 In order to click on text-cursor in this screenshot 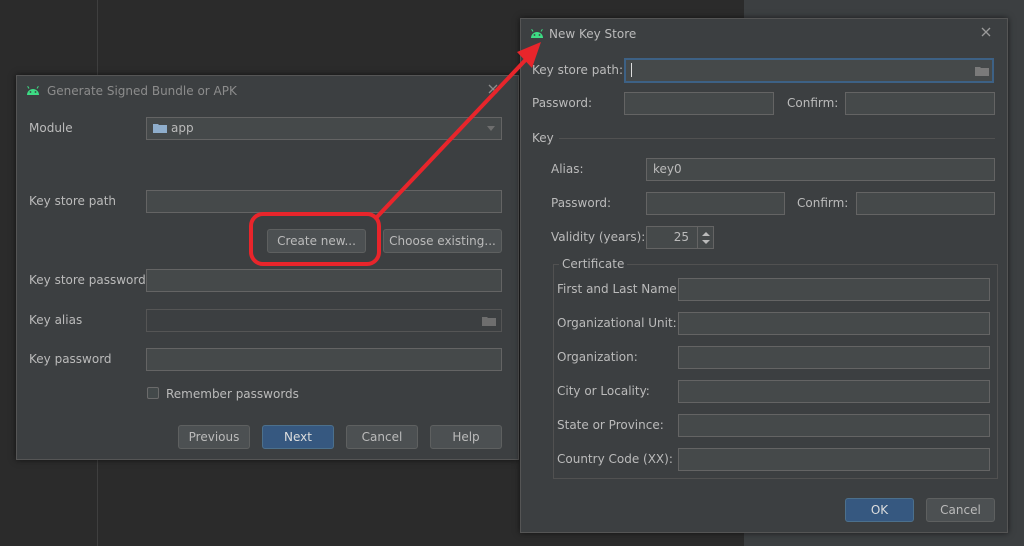, I will do `click(631, 69)`.